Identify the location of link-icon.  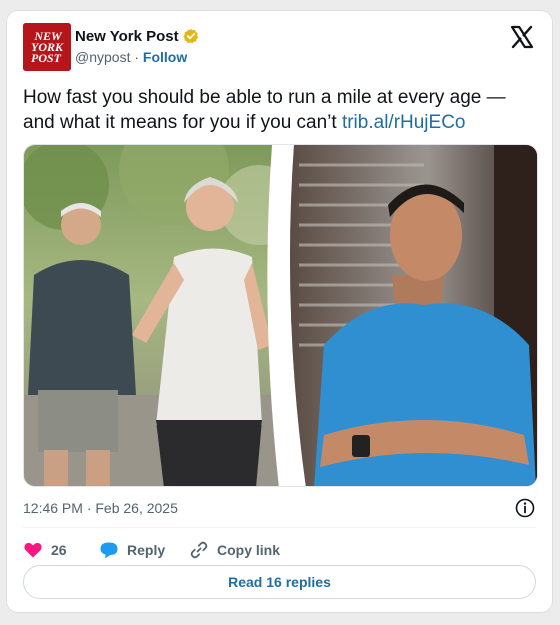
(199, 550).